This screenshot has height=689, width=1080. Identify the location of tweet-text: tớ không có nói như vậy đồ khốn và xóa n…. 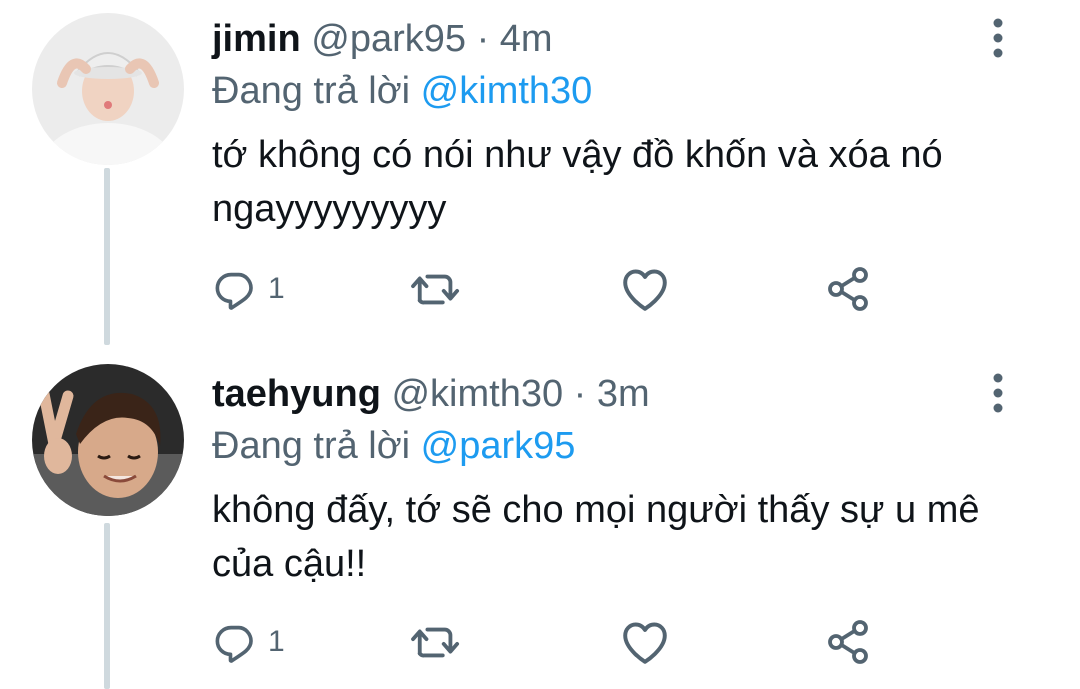
(577, 182).